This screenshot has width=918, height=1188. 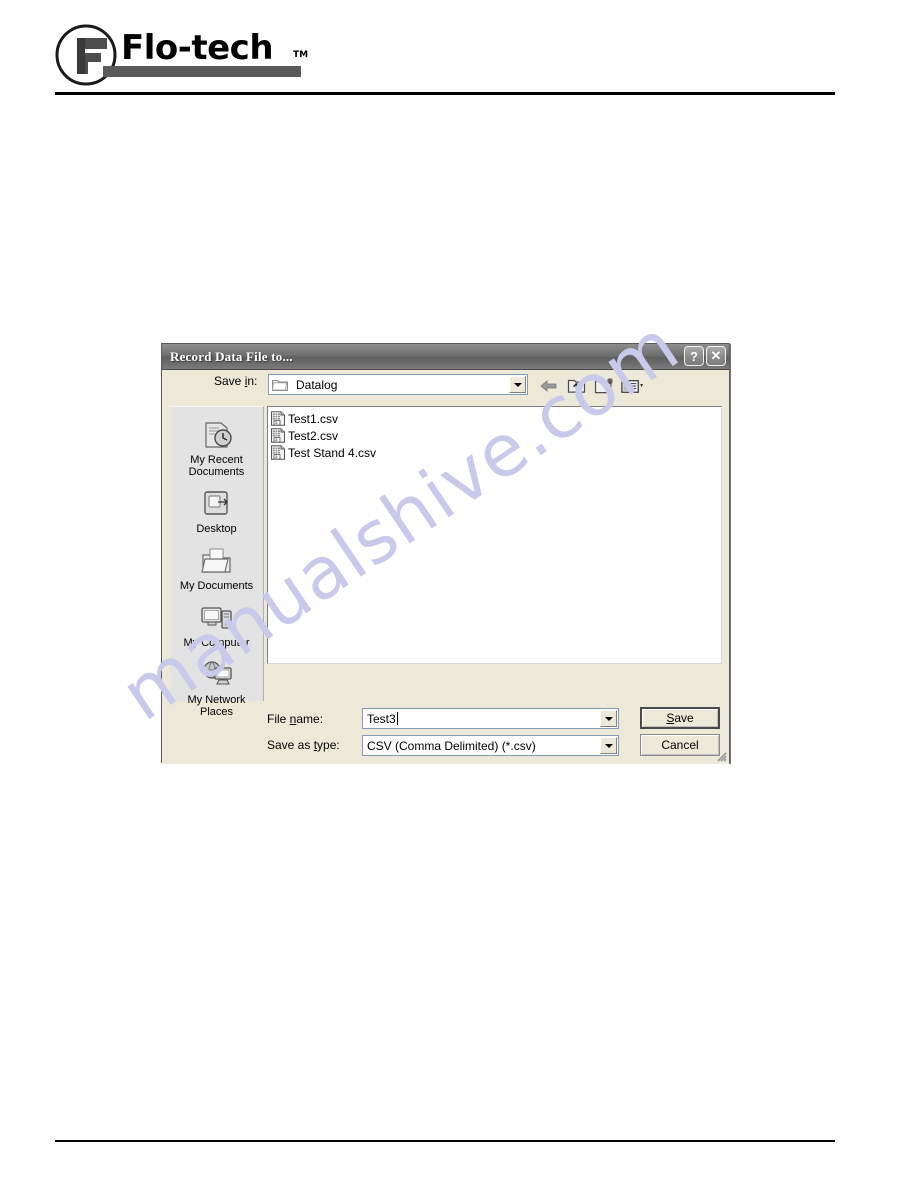 I want to click on file-list-item: a Test Stand 4.csv, so click(x=494, y=452).